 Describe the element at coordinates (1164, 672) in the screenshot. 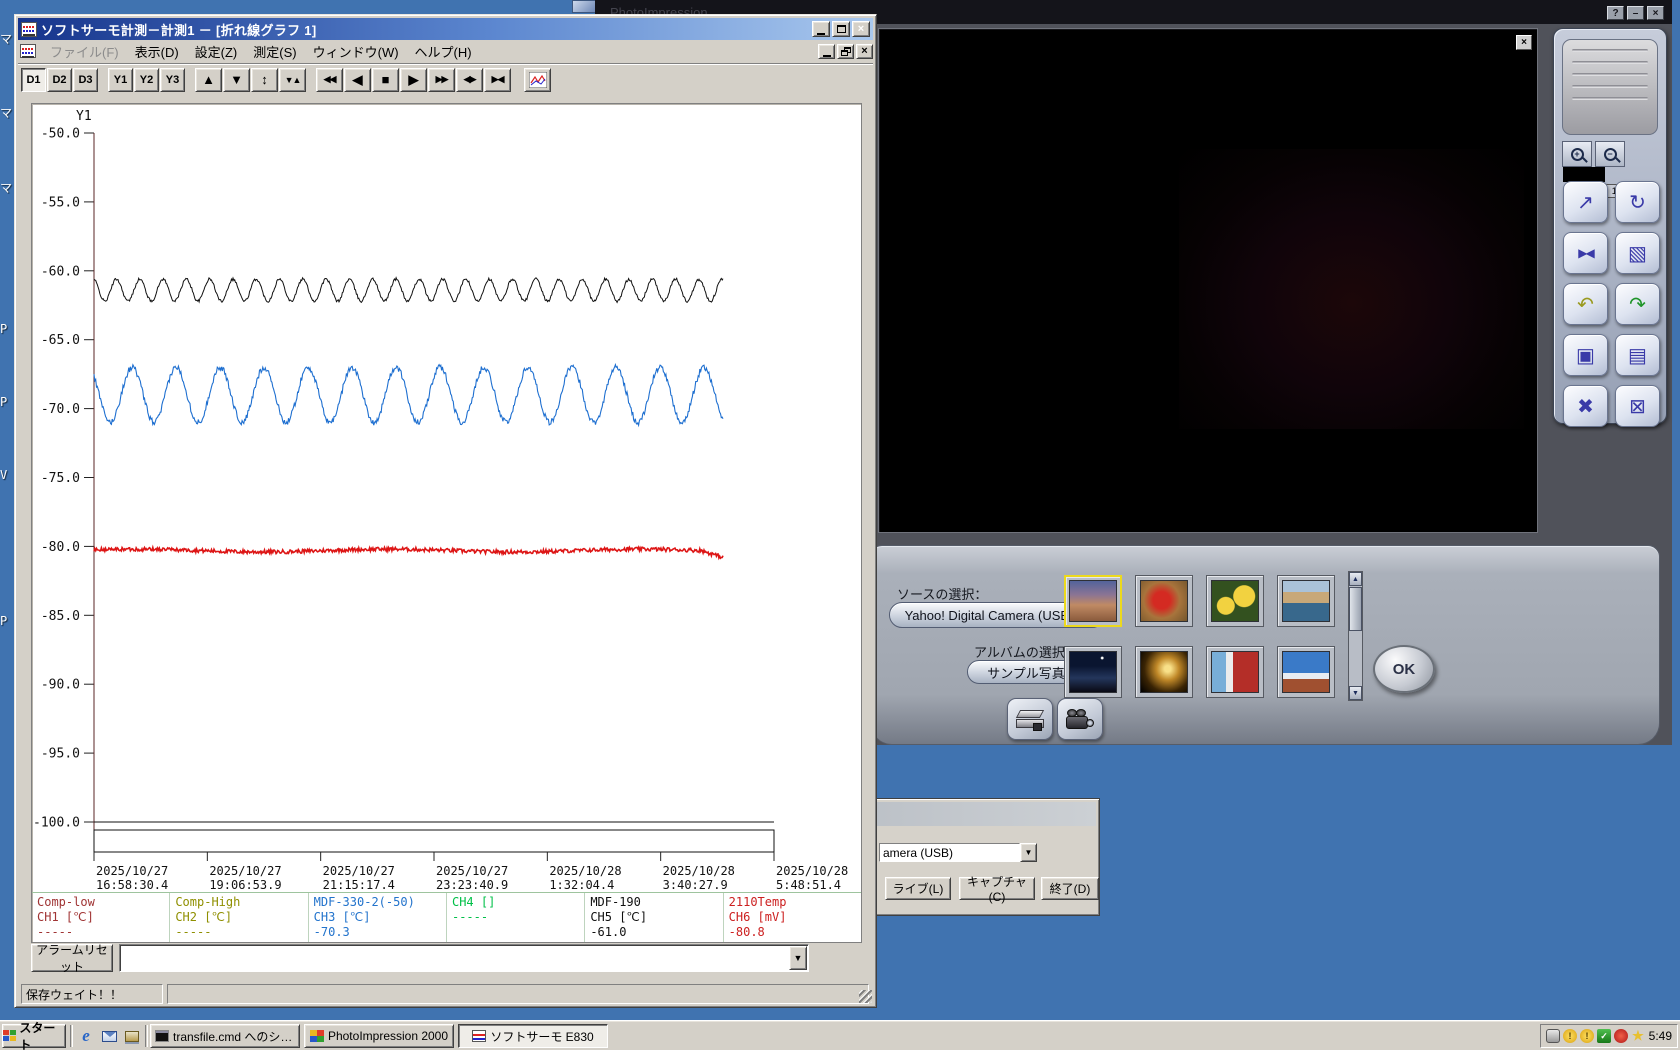

I see `thumbnail-gold-spiral` at that location.